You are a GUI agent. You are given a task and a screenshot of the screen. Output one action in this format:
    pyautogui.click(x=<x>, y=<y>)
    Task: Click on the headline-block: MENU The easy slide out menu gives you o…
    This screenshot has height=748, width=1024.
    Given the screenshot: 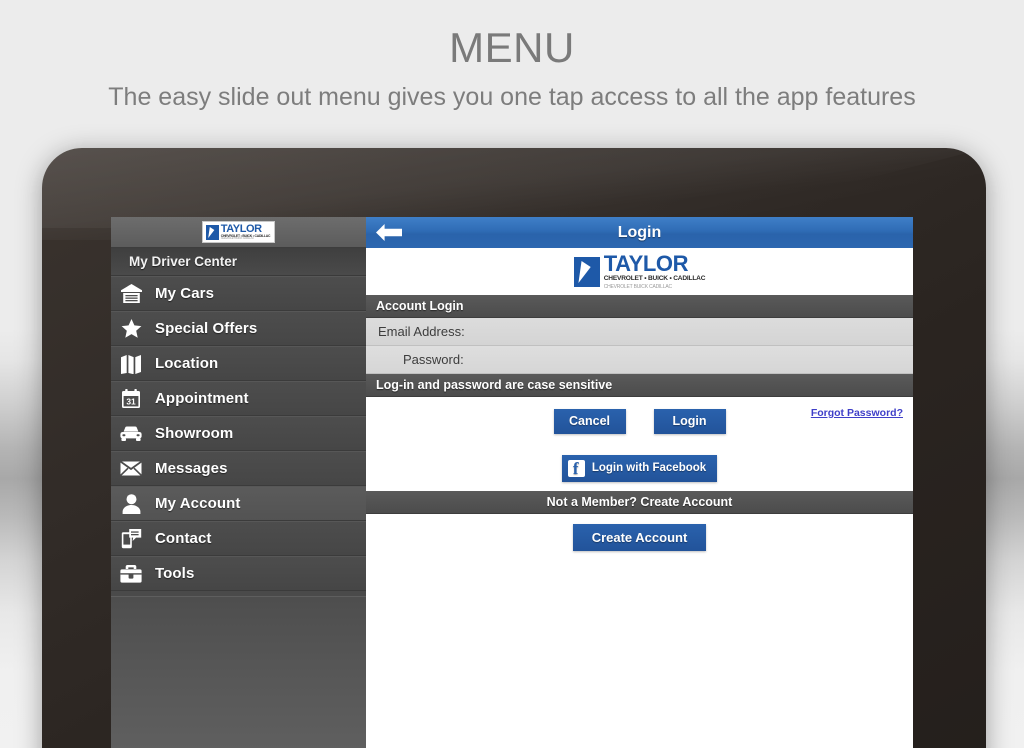 What is the action you would take?
    pyautogui.click(x=512, y=55)
    